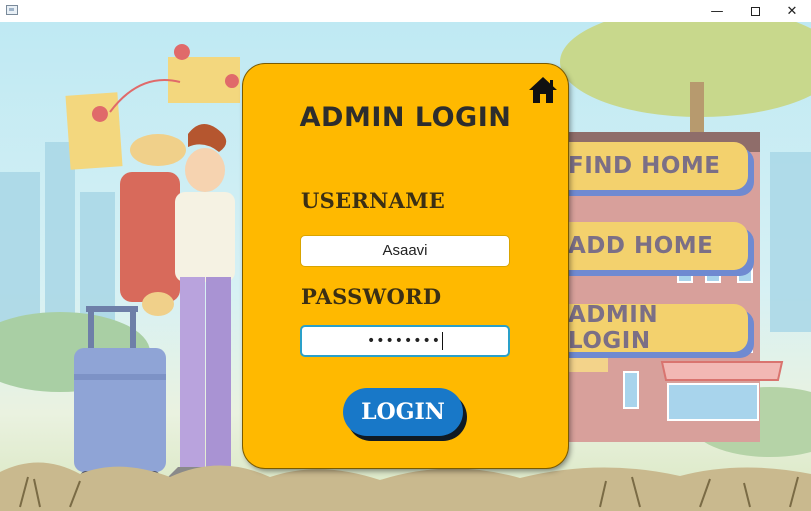 The height and width of the screenshot is (511, 811). Describe the element at coordinates (405, 11) in the screenshot. I see `window-title-bar: — ✕` at that location.